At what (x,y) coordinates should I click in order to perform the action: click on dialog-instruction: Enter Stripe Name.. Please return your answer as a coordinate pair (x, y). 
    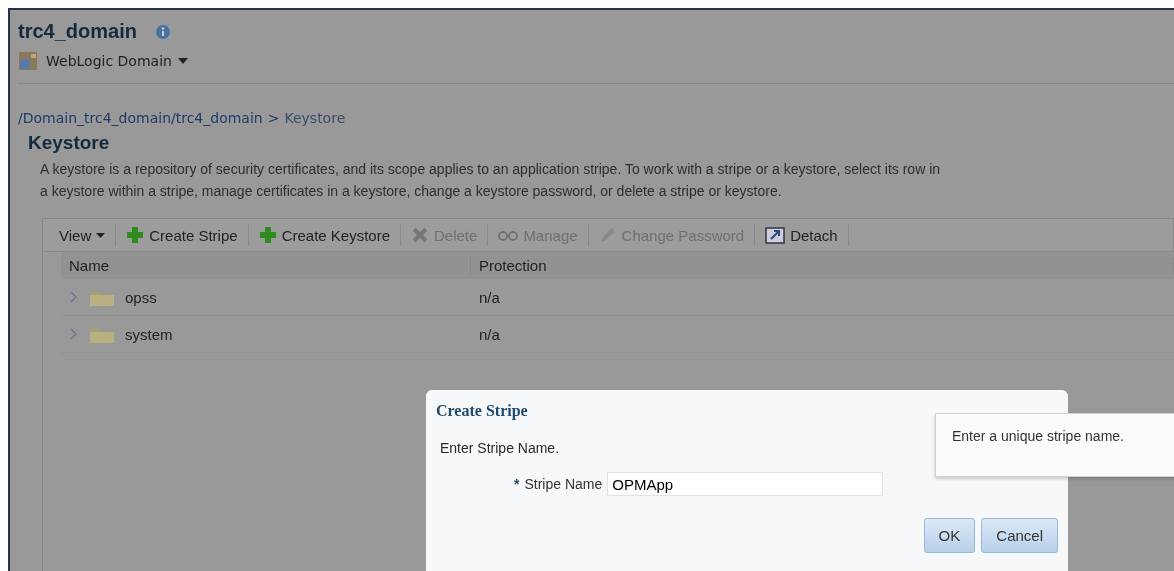
    Looking at the image, I should click on (500, 448).